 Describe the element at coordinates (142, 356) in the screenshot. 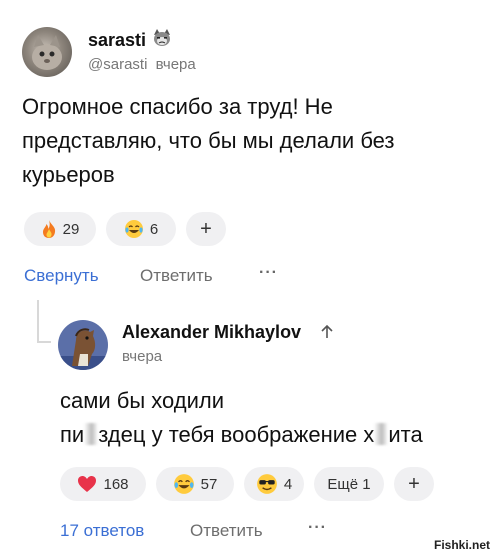

I see `reply-time: вчера` at that location.